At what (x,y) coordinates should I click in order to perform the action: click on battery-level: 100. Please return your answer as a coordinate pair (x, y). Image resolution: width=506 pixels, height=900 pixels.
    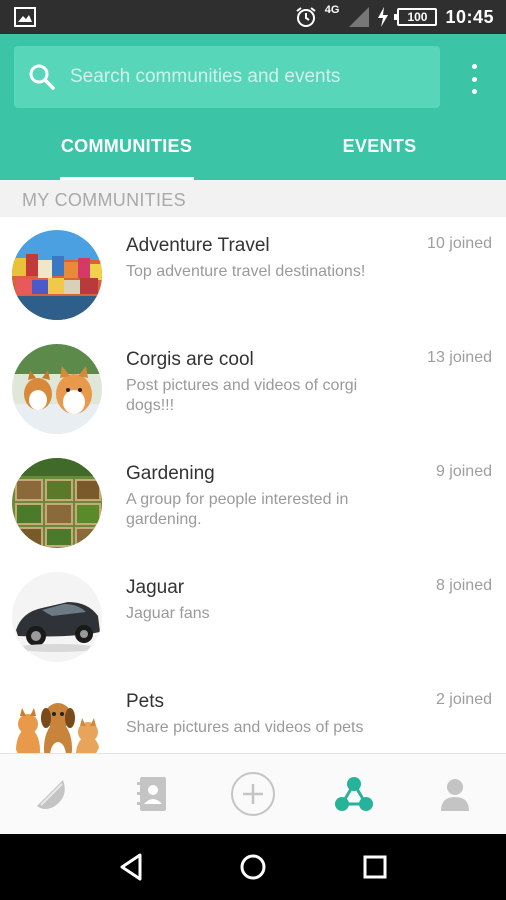
    Looking at the image, I should click on (417, 17).